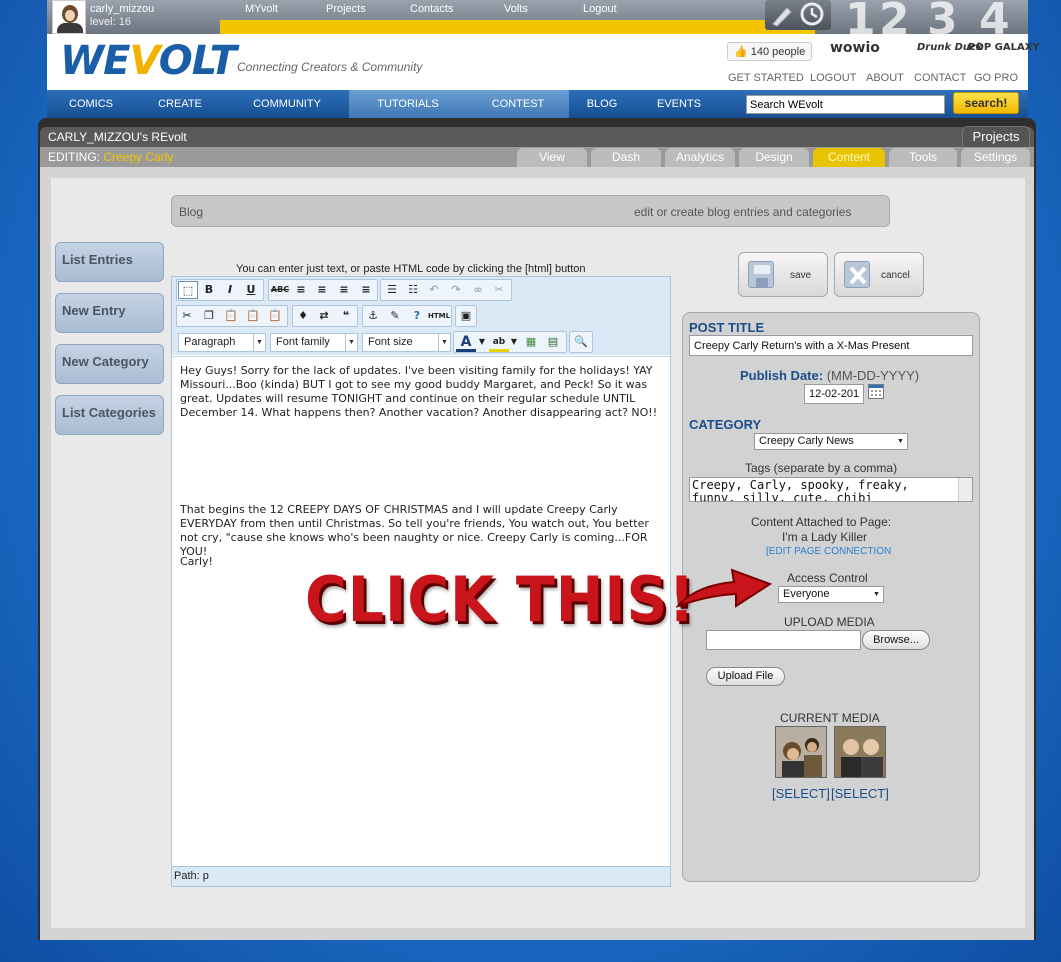 This screenshot has height=962, width=1061. I want to click on style-icon: ⬚, so click(188, 290).